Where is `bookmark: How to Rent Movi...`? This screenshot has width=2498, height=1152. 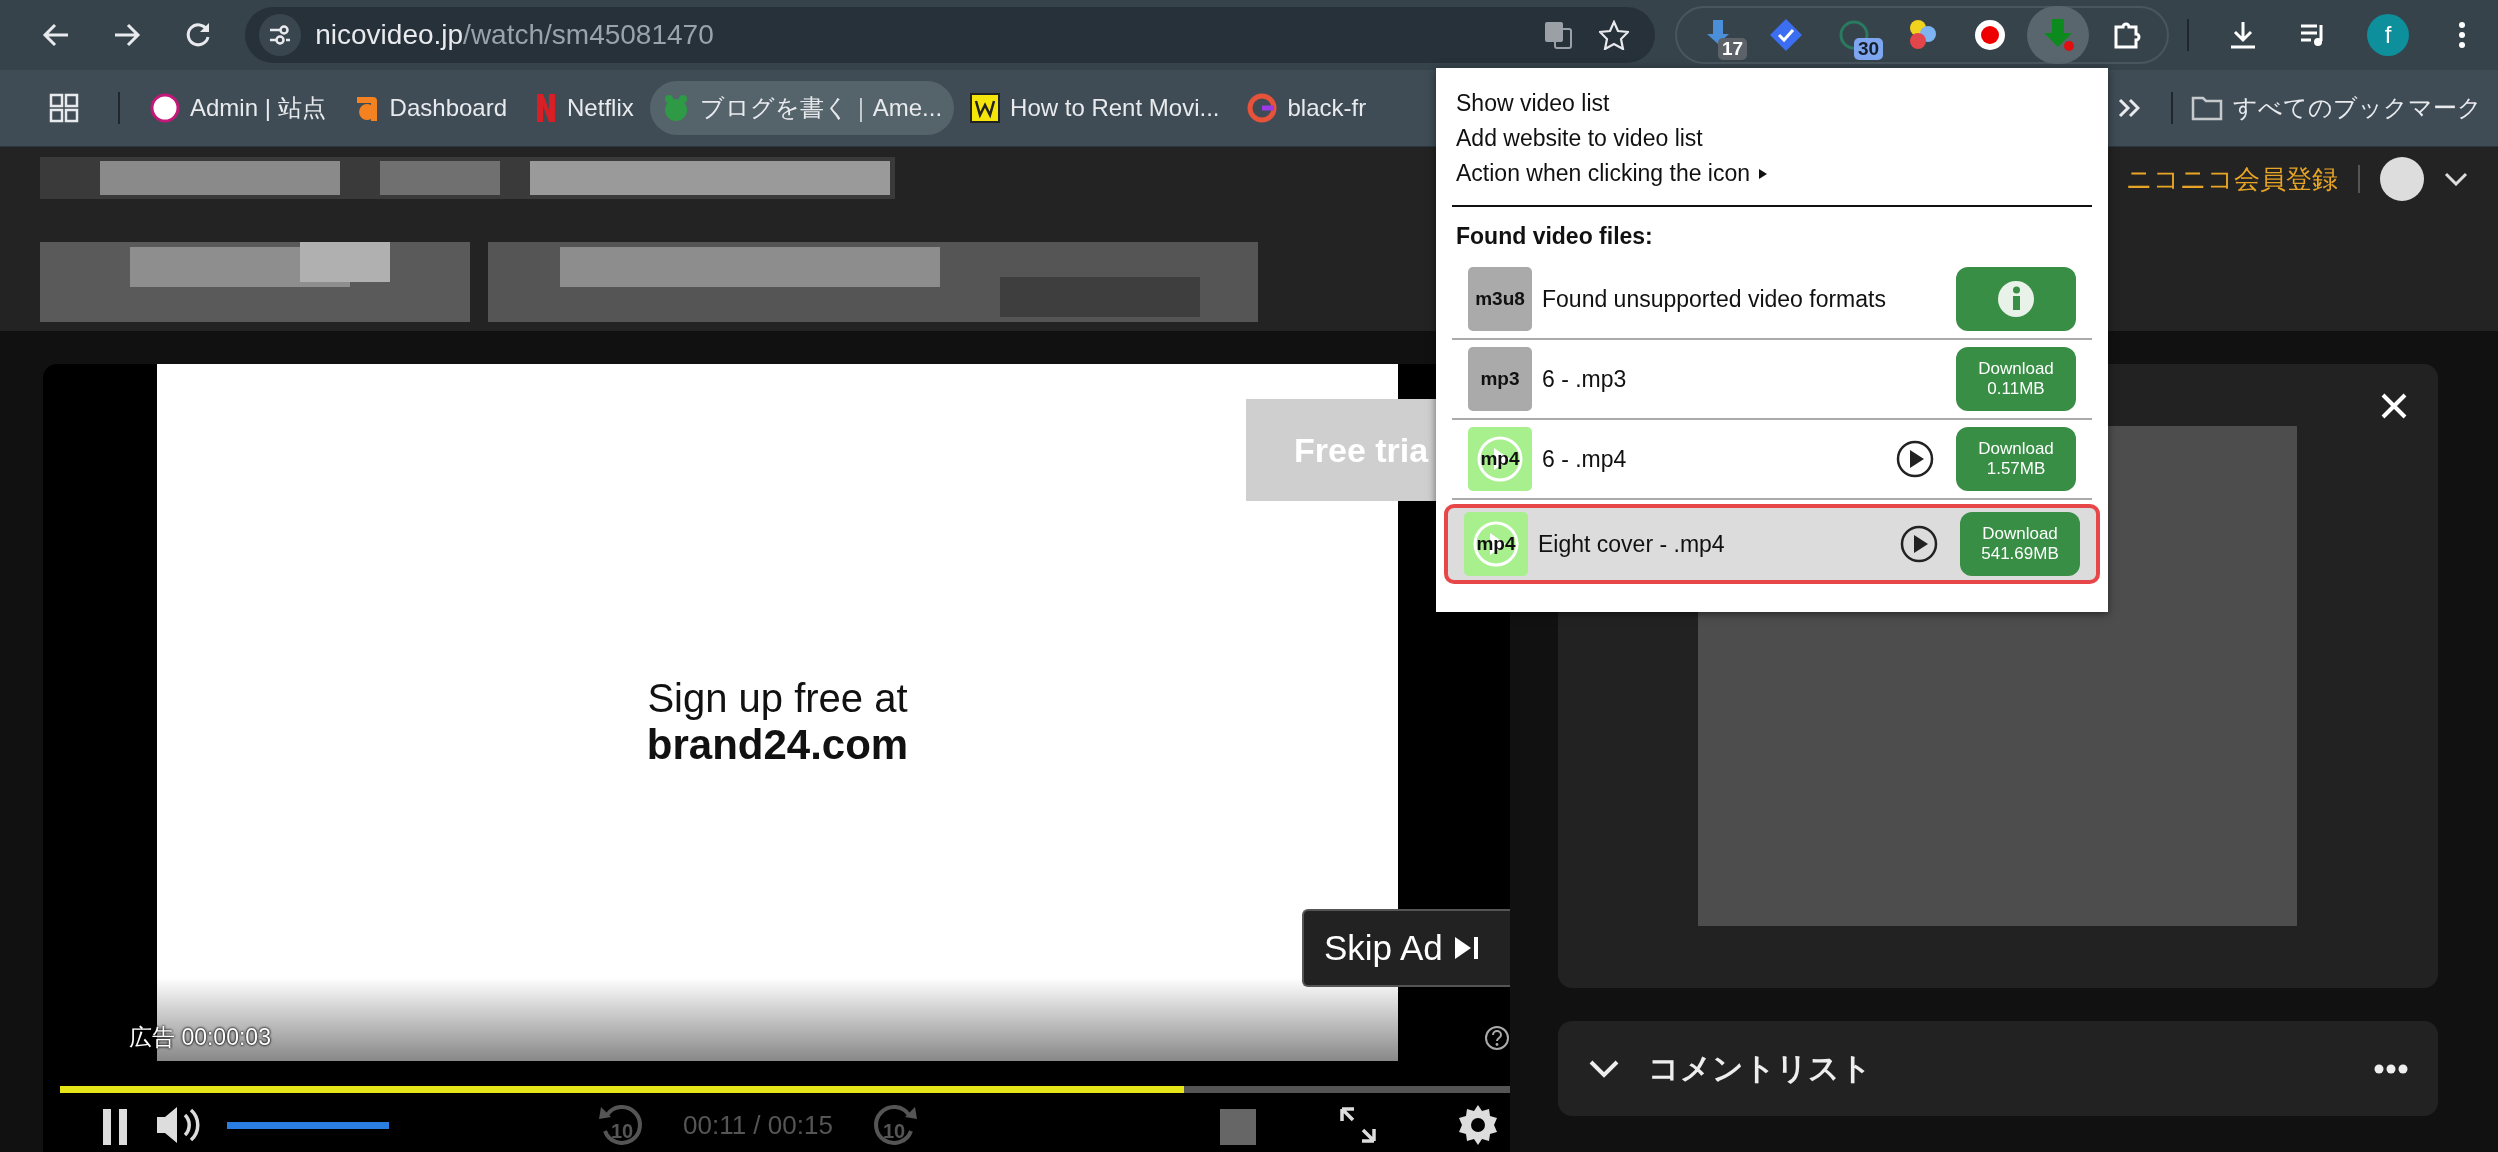
bookmark: How to Rent Movi... is located at coordinates (1095, 108).